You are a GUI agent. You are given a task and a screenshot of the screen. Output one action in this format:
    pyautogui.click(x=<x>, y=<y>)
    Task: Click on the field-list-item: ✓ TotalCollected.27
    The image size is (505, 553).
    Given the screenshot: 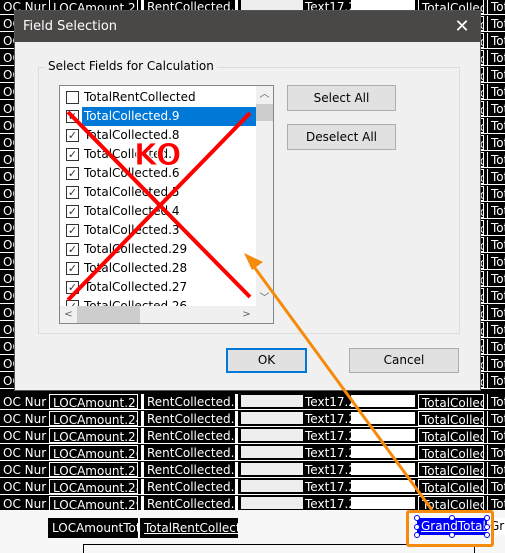 What is the action you would take?
    pyautogui.click(x=159, y=287)
    